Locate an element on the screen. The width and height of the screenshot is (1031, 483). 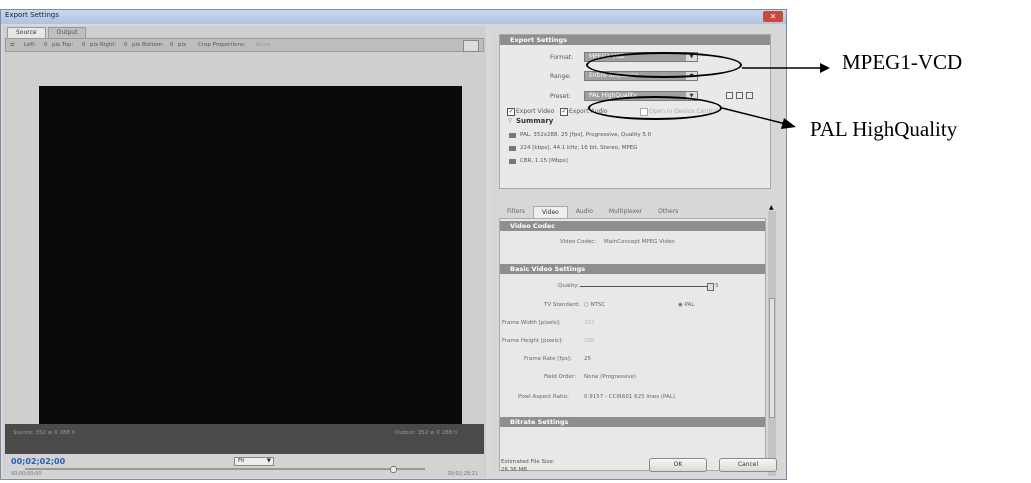
preset-callout: PAL HighQuality is located at coordinates (884, 129).